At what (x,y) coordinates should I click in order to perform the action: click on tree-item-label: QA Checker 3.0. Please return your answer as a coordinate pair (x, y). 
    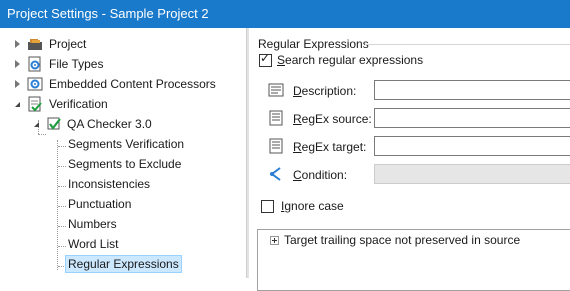
    Looking at the image, I should click on (109, 124).